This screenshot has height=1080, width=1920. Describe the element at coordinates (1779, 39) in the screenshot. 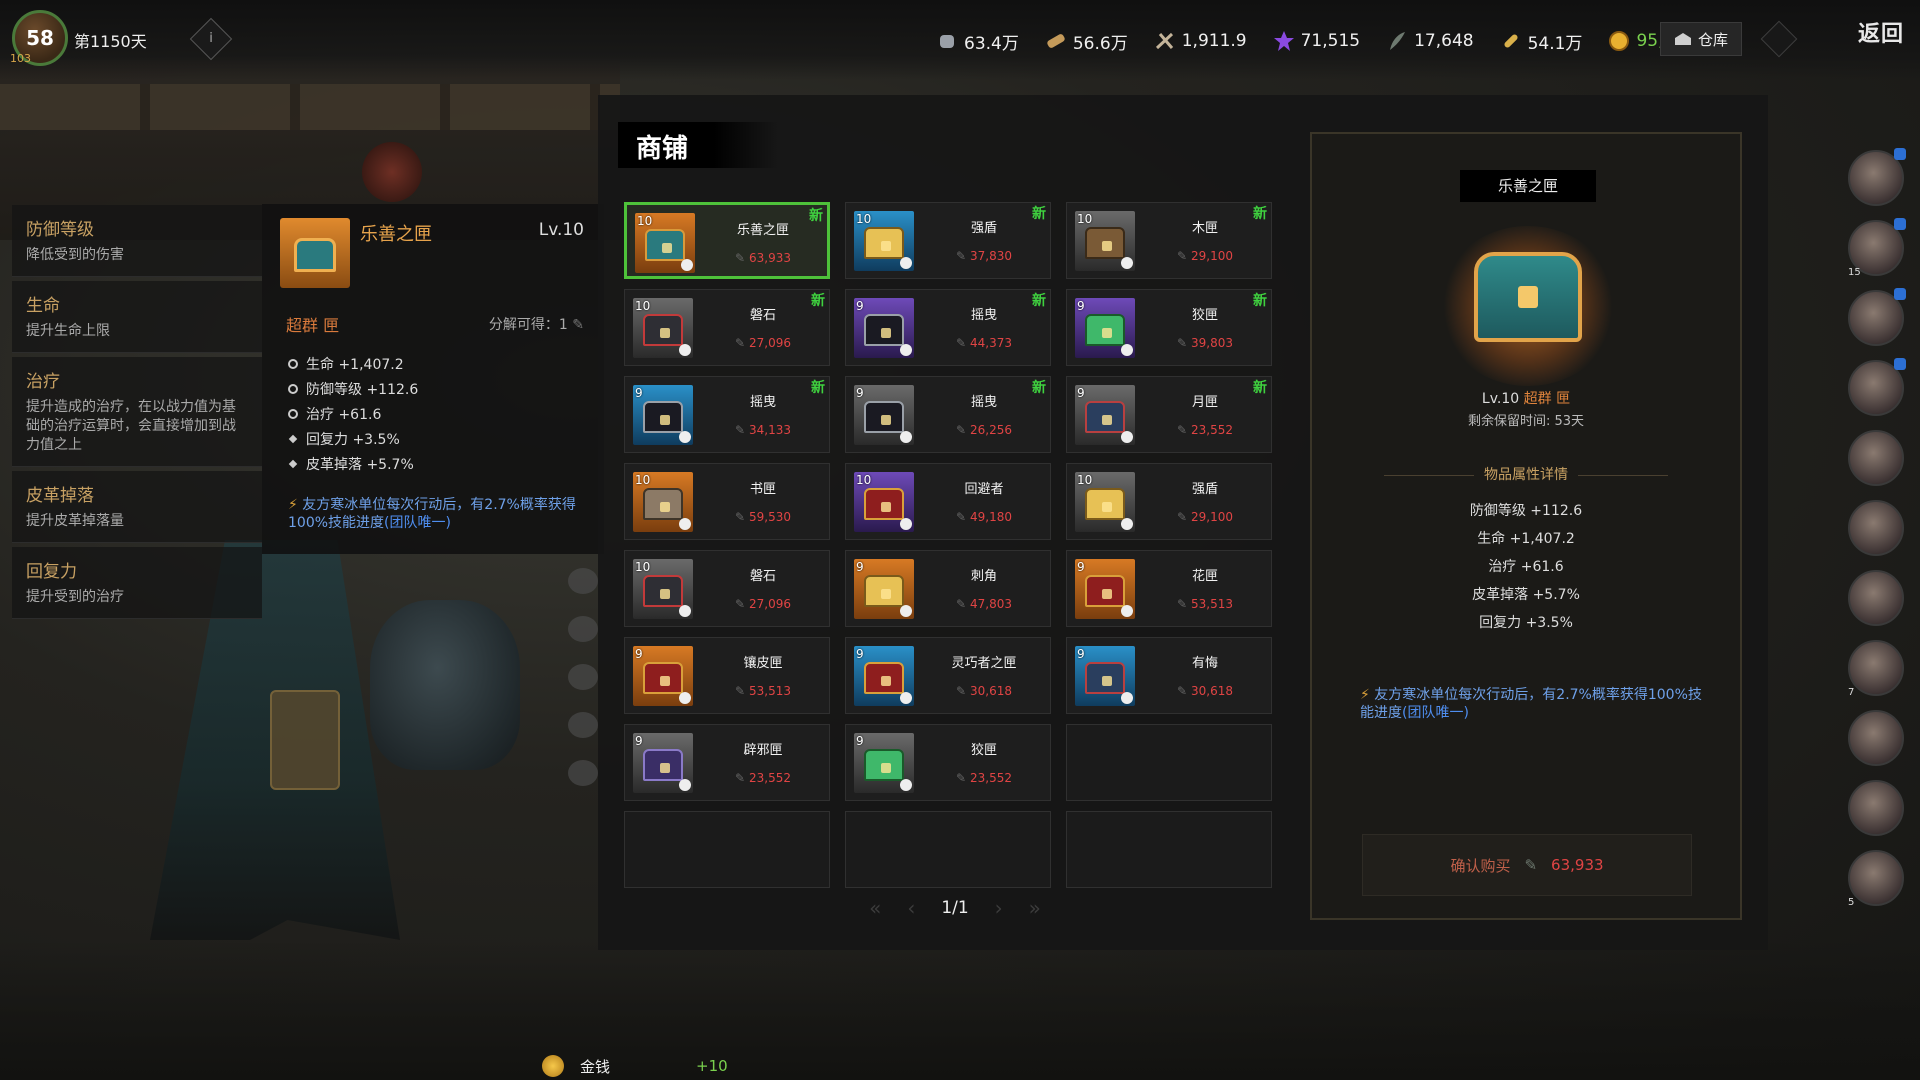

I see `pause-button` at that location.